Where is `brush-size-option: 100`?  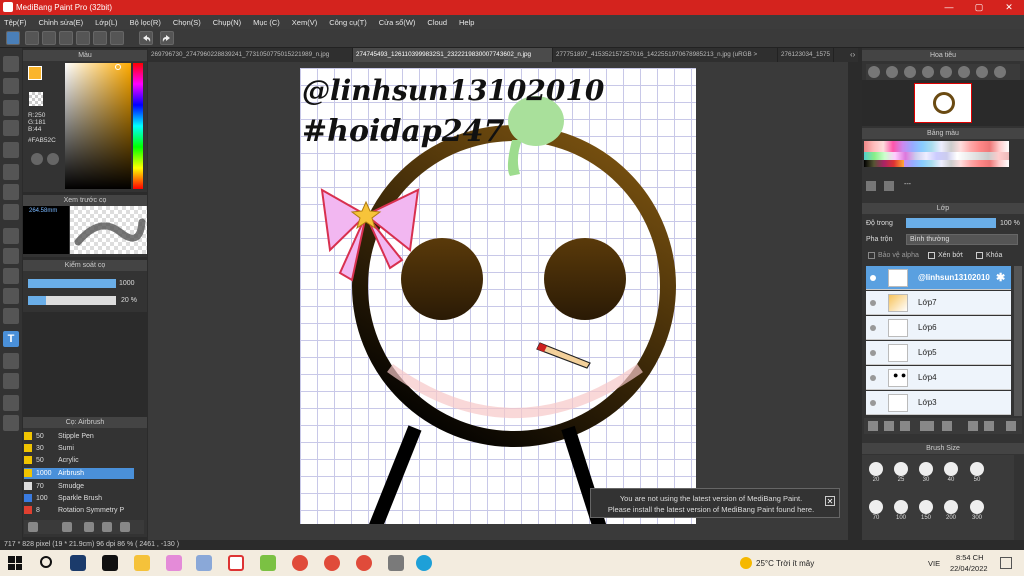 brush-size-option: 100 is located at coordinates (901, 512).